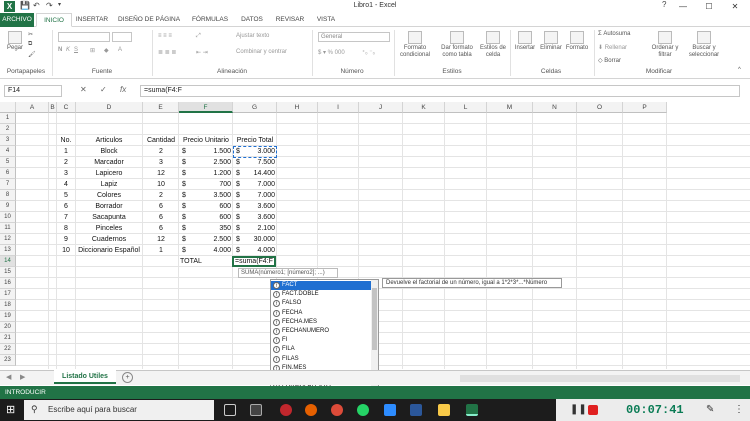  What do you see at coordinates (66, 140) in the screenshot?
I see `header-no: No.` at bounding box center [66, 140].